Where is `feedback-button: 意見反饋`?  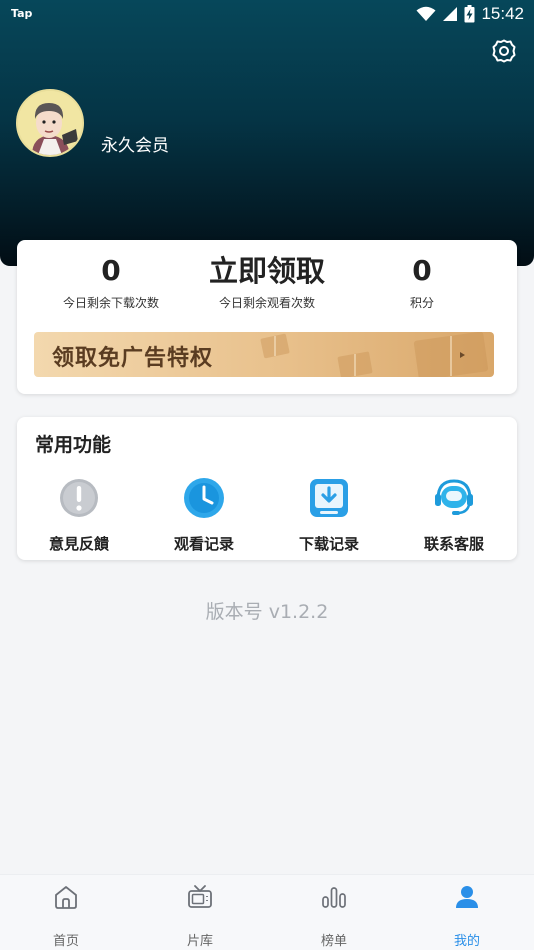 feedback-button: 意見反饋 is located at coordinates (79, 515).